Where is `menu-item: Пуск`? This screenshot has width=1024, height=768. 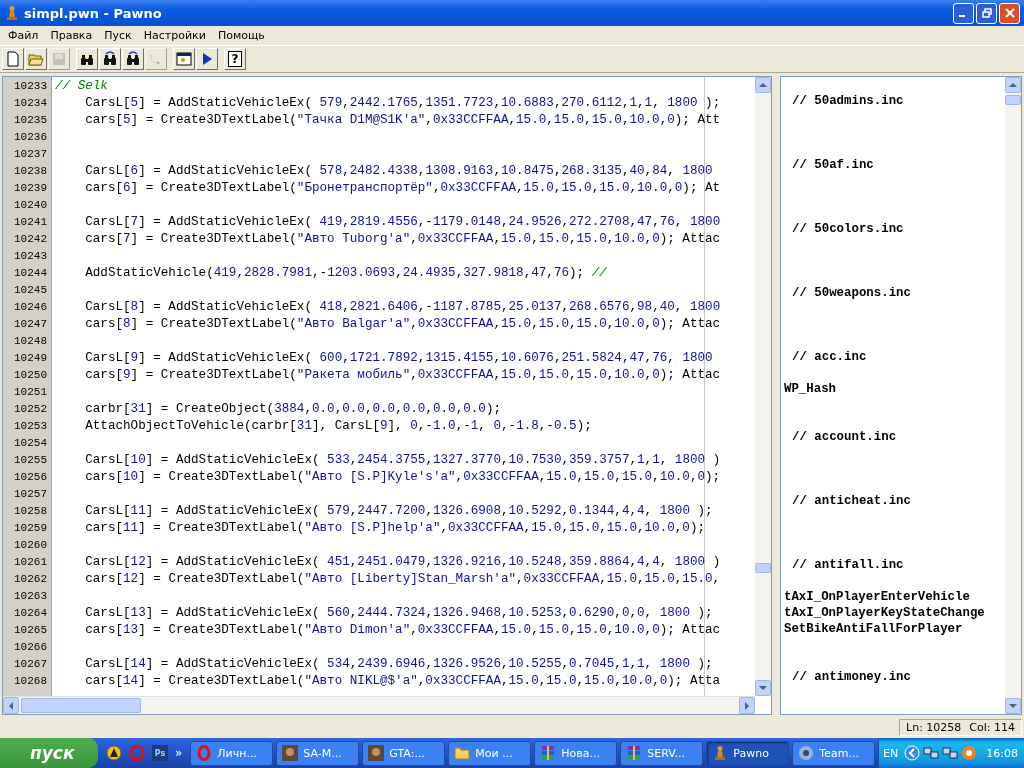
menu-item: Пуск is located at coordinates (118, 35).